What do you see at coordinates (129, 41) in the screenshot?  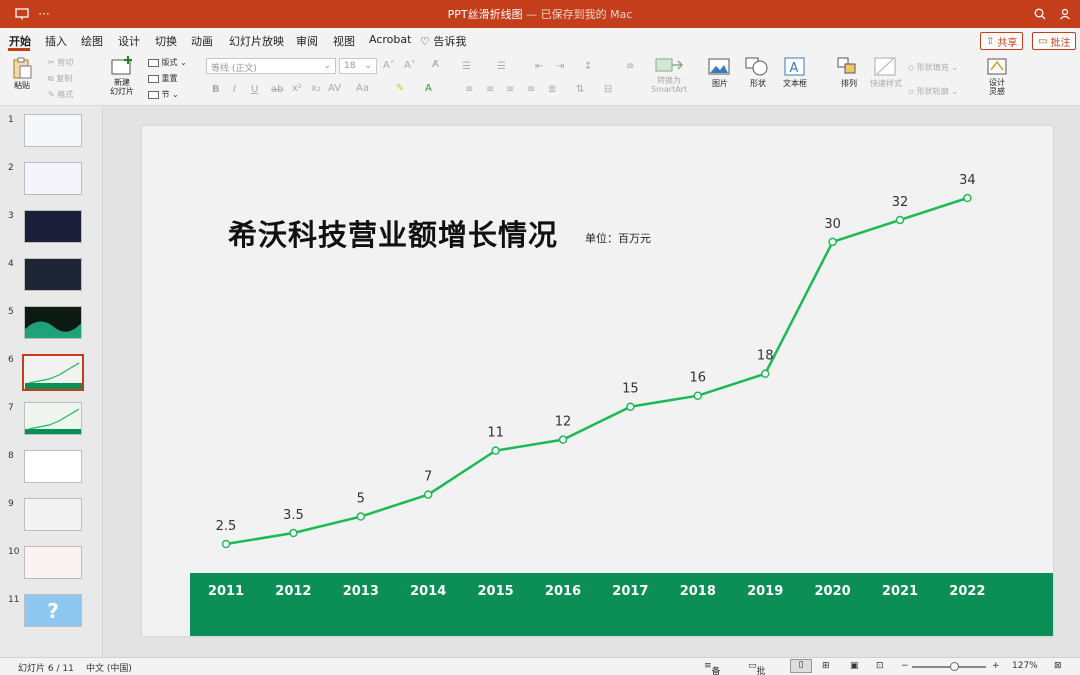 I see `tab-design: 设计` at bounding box center [129, 41].